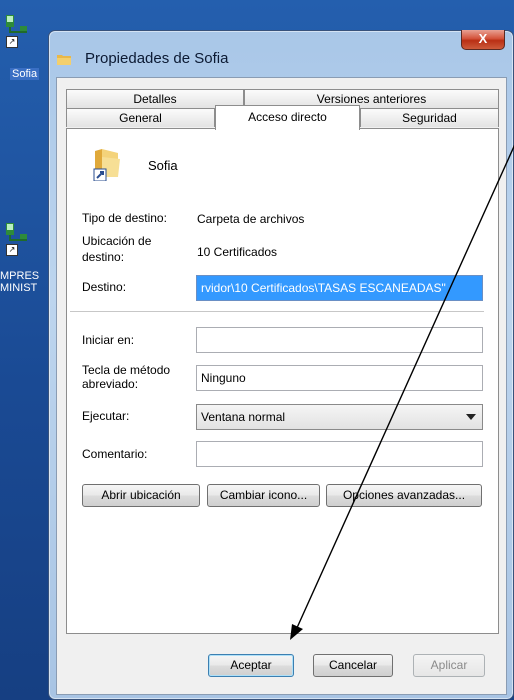  Describe the element at coordinates (339, 454) in the screenshot. I see `comment-input` at that location.